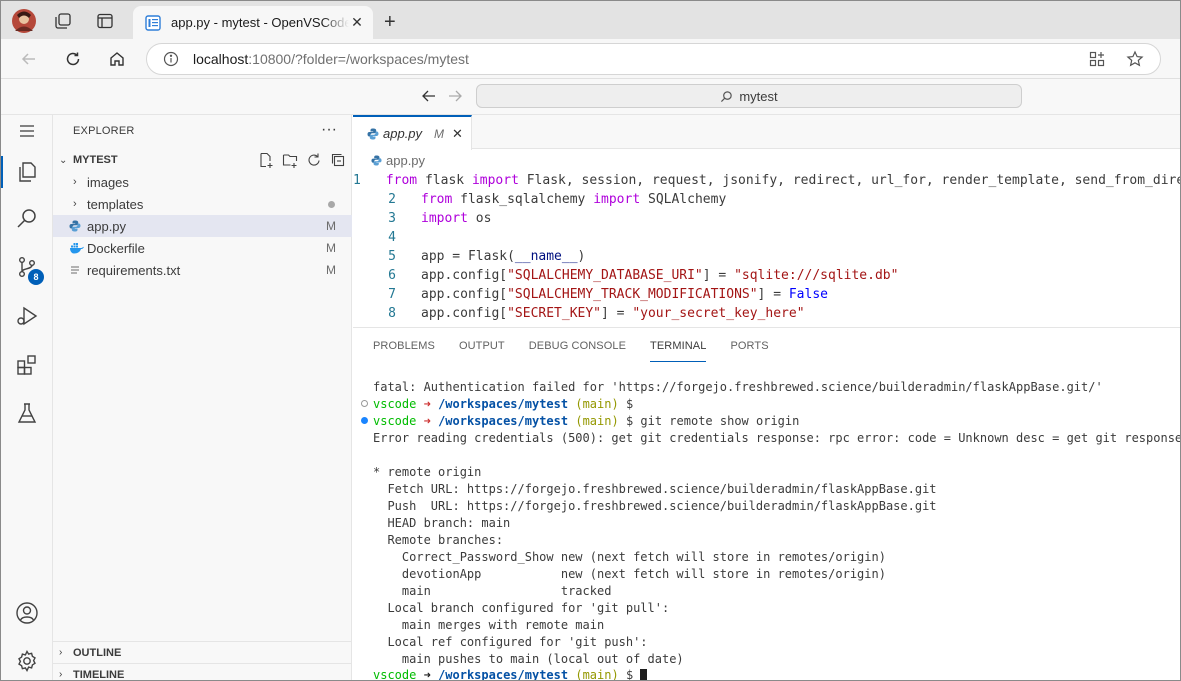  I want to click on tree-item-images: › images, so click(202, 182).